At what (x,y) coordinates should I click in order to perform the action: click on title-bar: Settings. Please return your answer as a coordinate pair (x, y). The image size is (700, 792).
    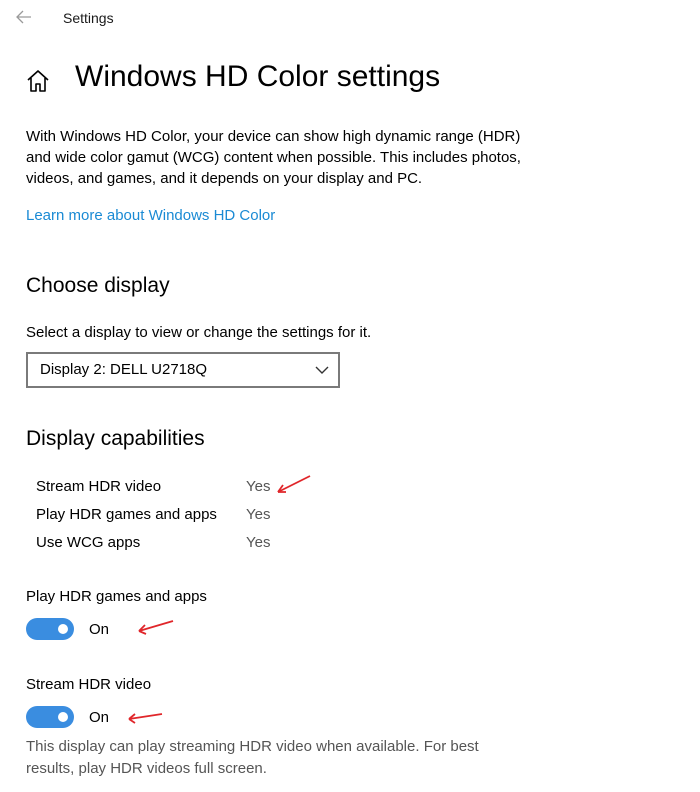
    Looking at the image, I should click on (350, 18).